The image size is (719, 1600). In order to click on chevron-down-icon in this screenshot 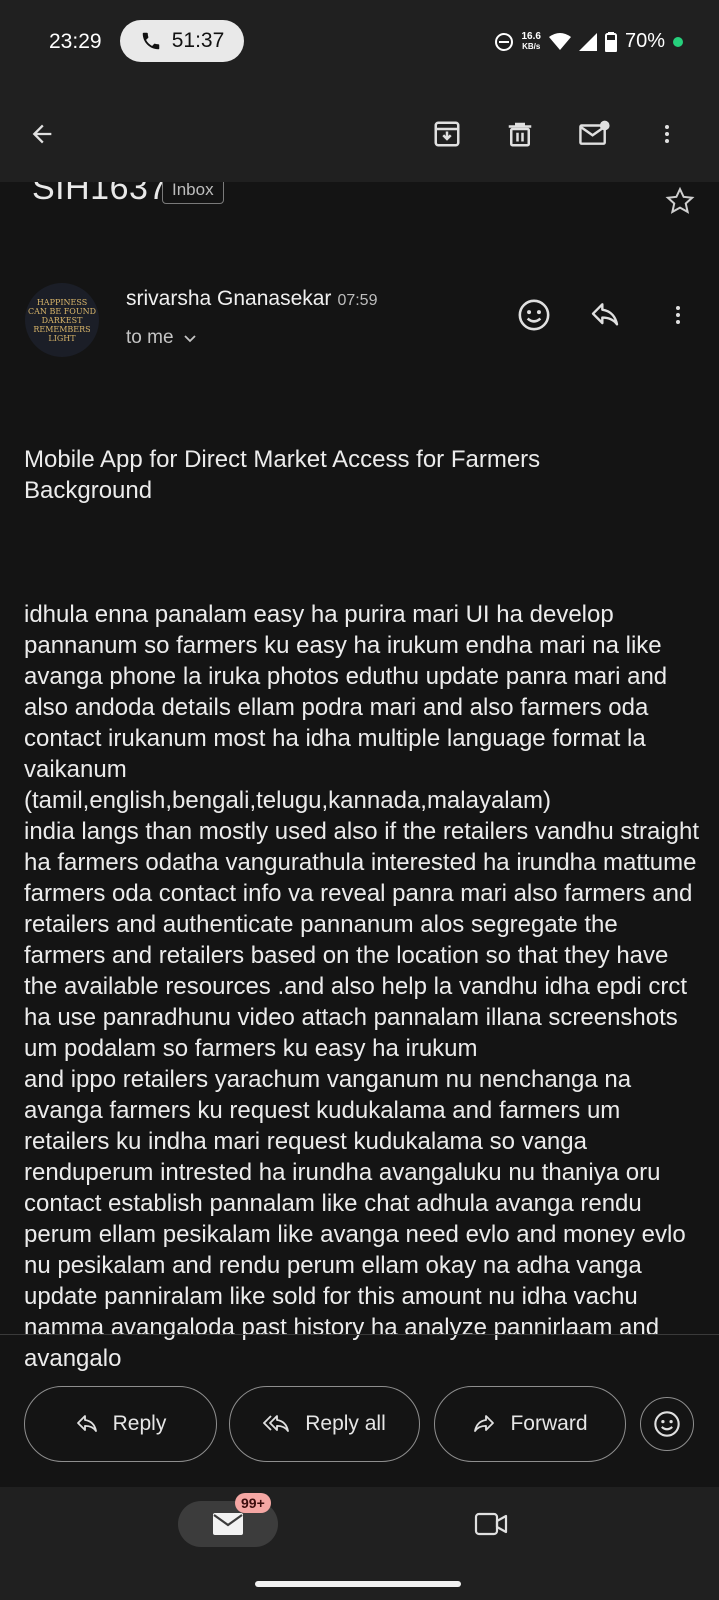, I will do `click(189, 339)`.